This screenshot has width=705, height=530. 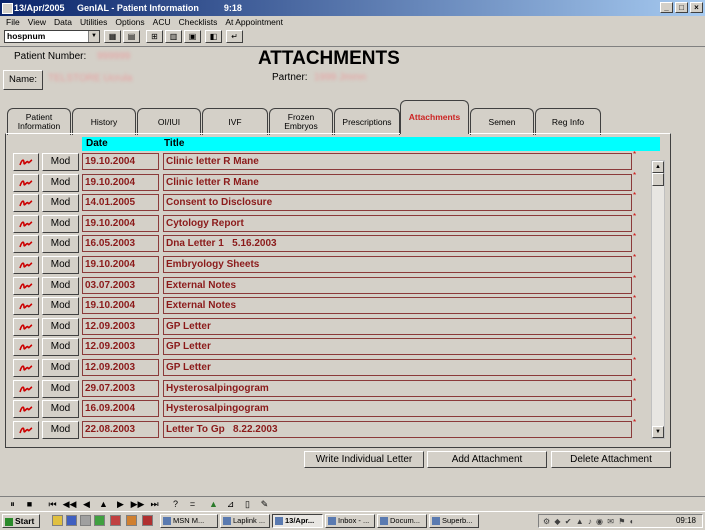 What do you see at coordinates (115, 520) in the screenshot?
I see `media-icon` at bounding box center [115, 520].